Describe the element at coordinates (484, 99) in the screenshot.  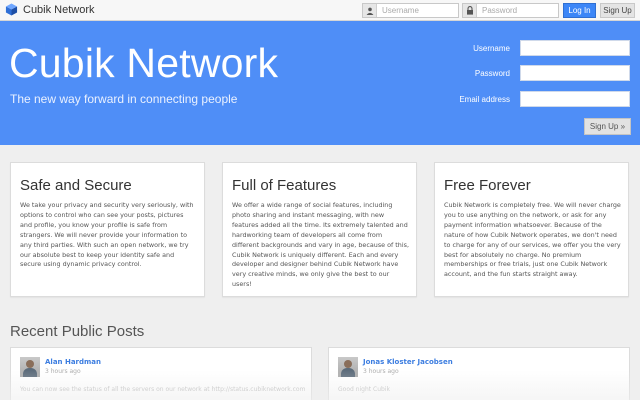
I see `signup-email-label: Email address` at that location.